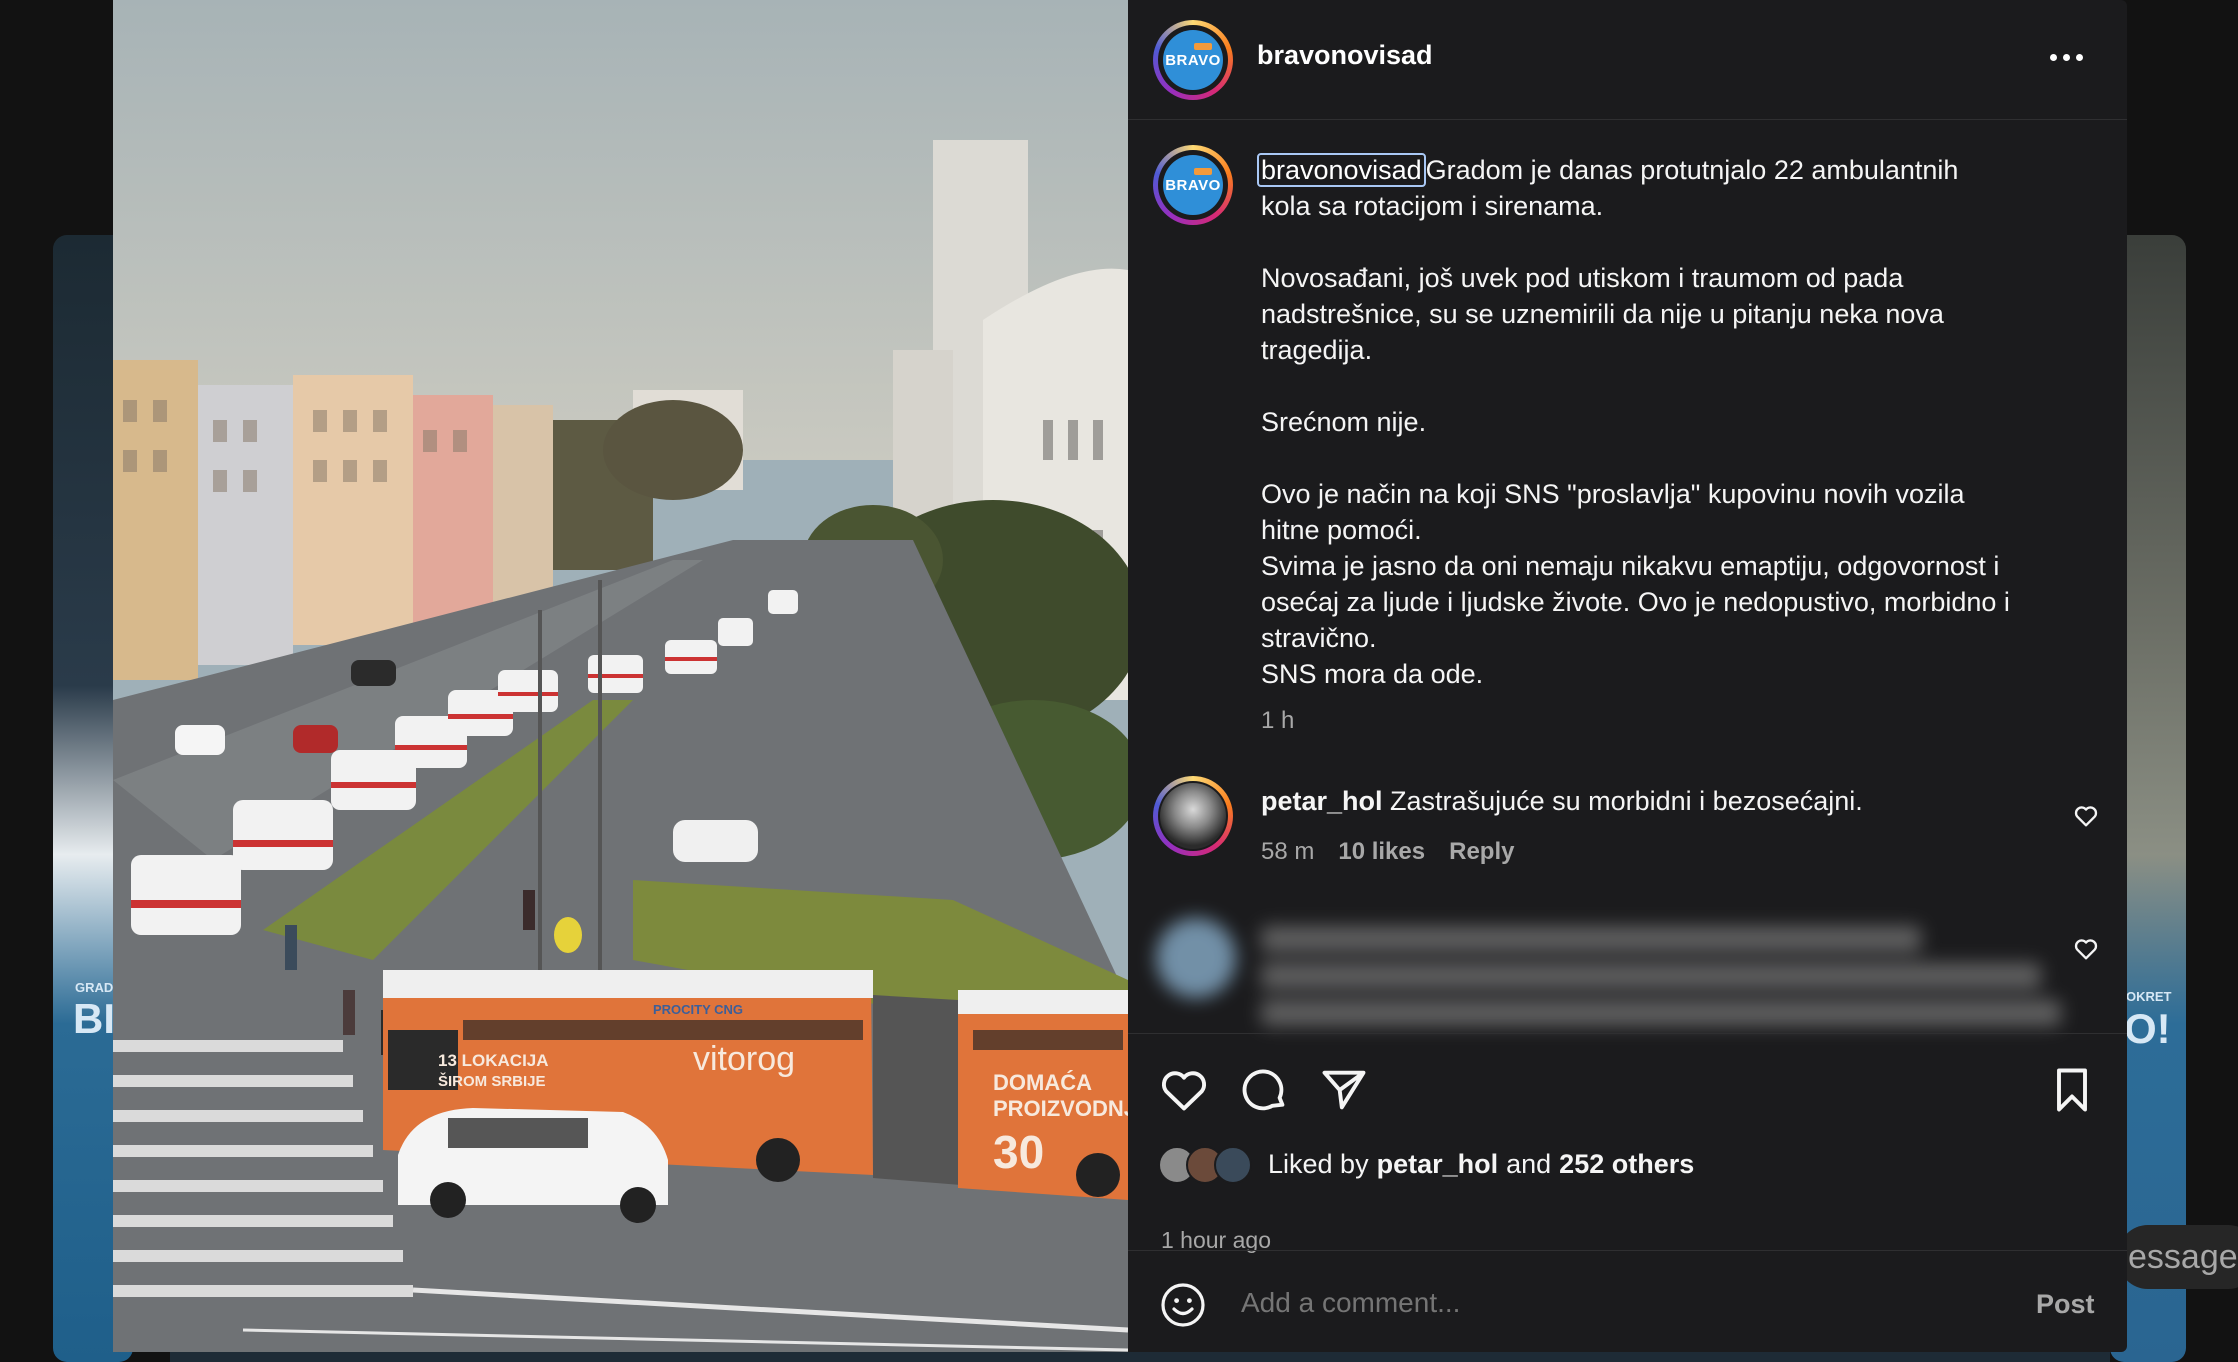 This screenshot has height=1362, width=2238. I want to click on likes-summary: Liked by petar_hol and 252 others, so click(1430, 1164).